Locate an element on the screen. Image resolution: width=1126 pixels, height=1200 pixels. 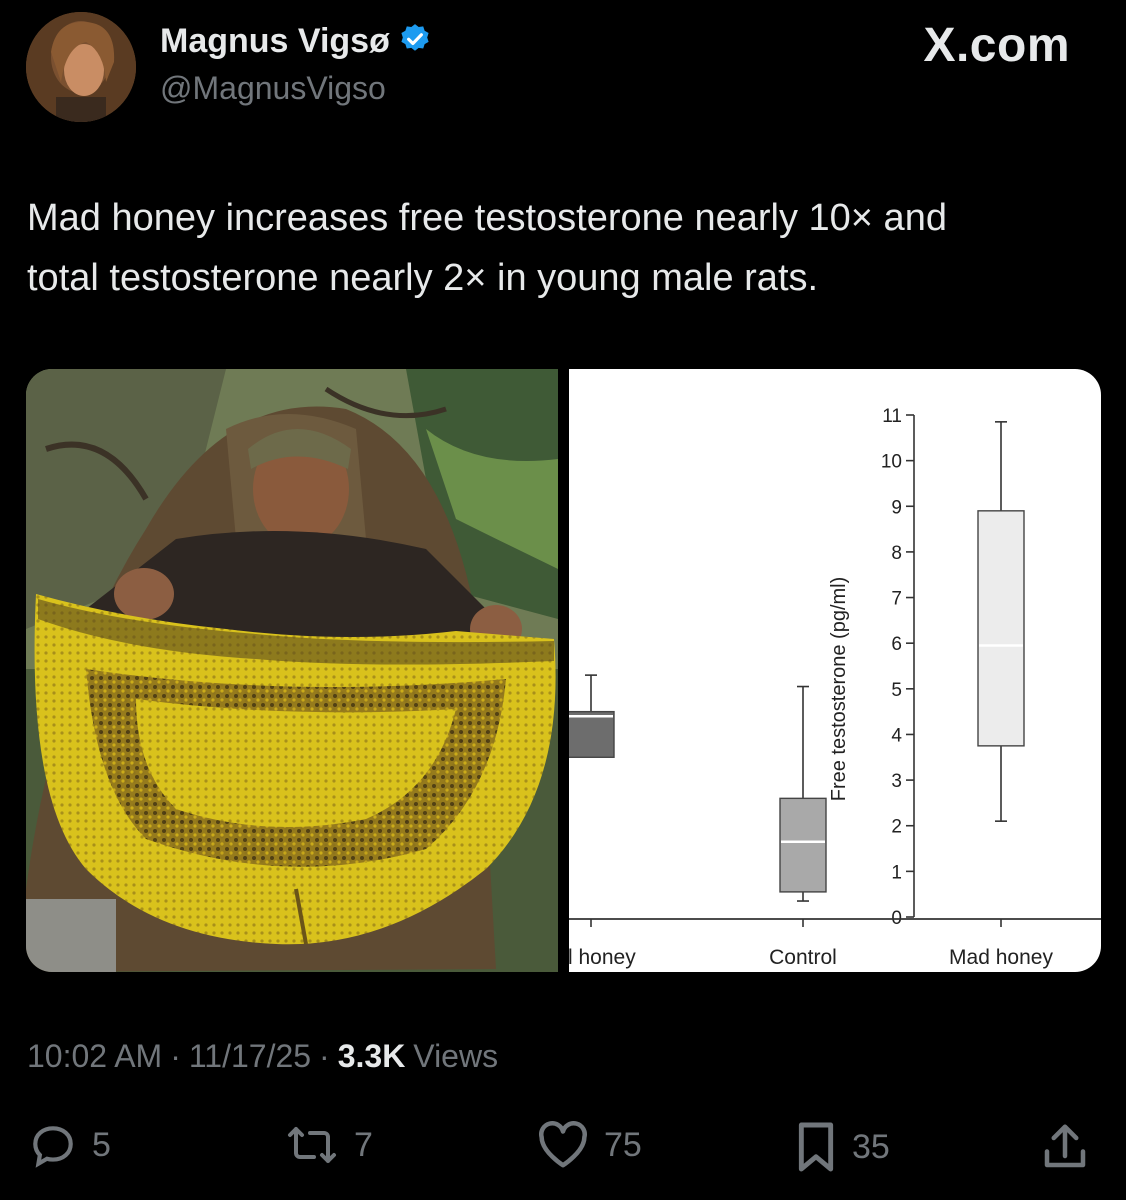
author-display-name: Magnus Vigsø is located at coordinates (275, 41).